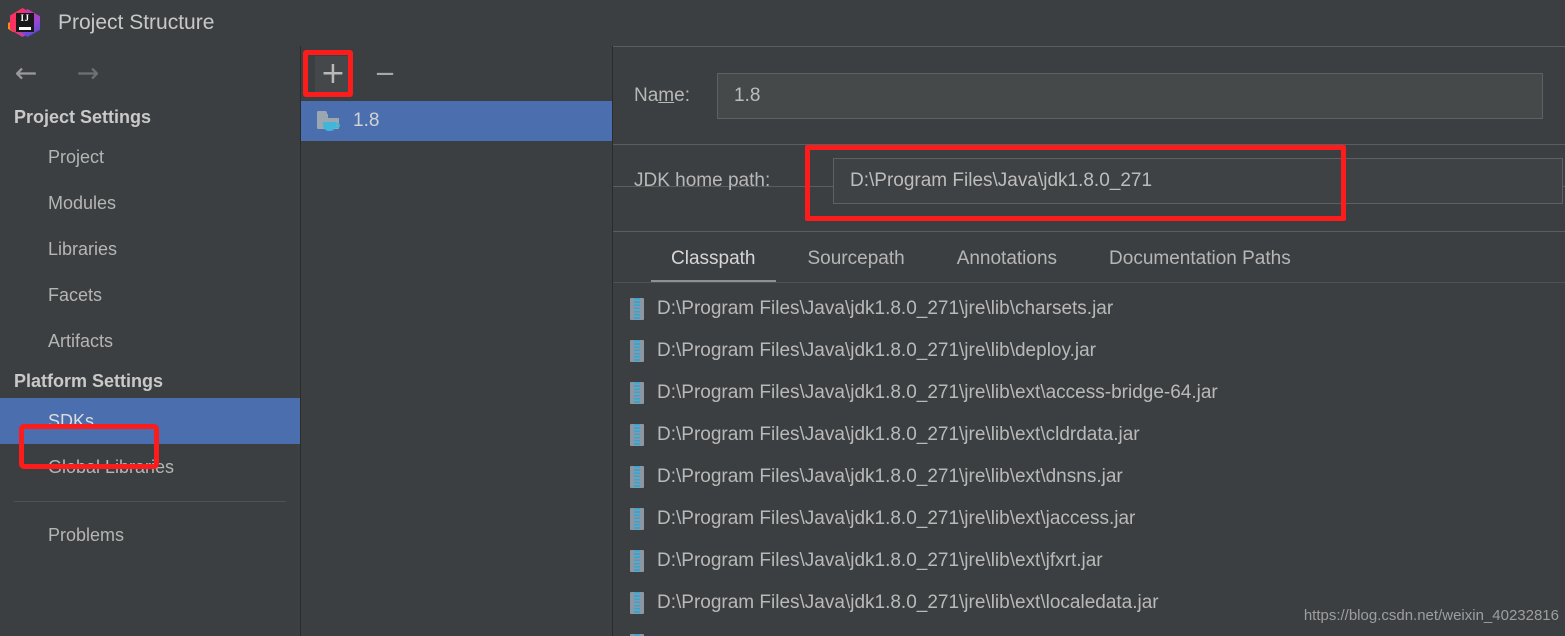  I want to click on sidebar-item-project: Project, so click(150, 157).